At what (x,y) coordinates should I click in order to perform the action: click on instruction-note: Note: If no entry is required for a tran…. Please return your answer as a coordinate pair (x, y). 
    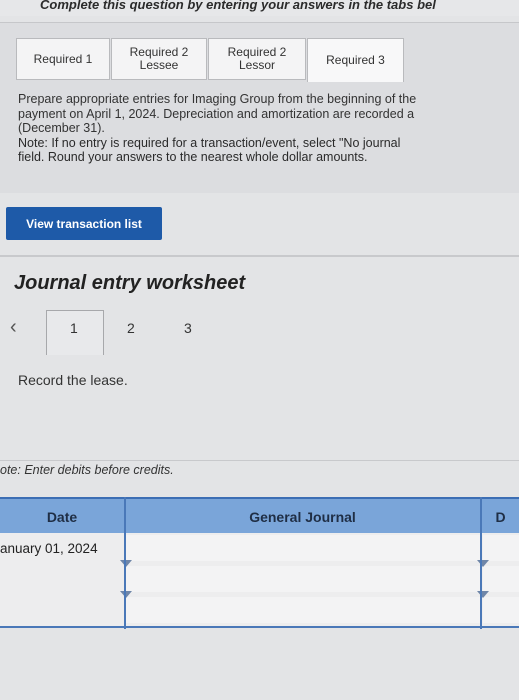
    Looking at the image, I should click on (209, 142).